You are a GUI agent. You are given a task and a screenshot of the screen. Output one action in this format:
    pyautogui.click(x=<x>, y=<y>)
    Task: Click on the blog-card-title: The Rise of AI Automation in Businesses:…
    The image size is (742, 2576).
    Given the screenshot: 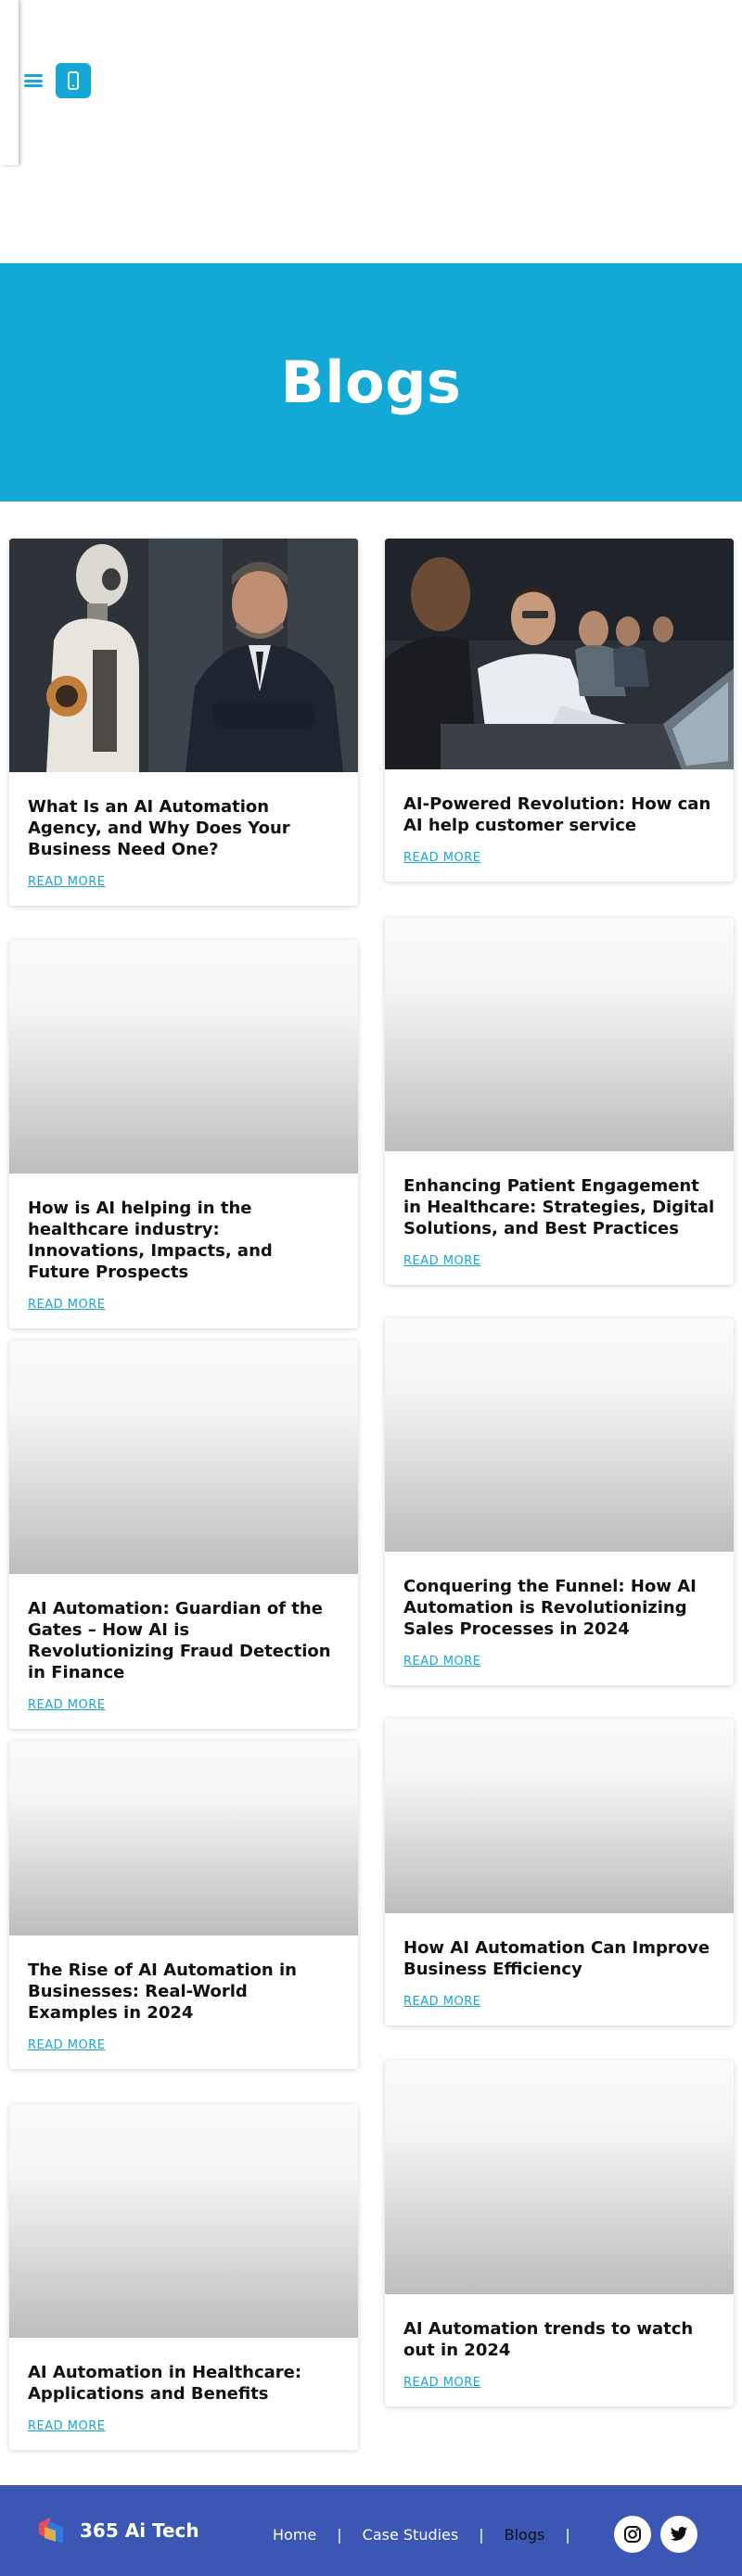 What is the action you would take?
    pyautogui.click(x=183, y=1992)
    